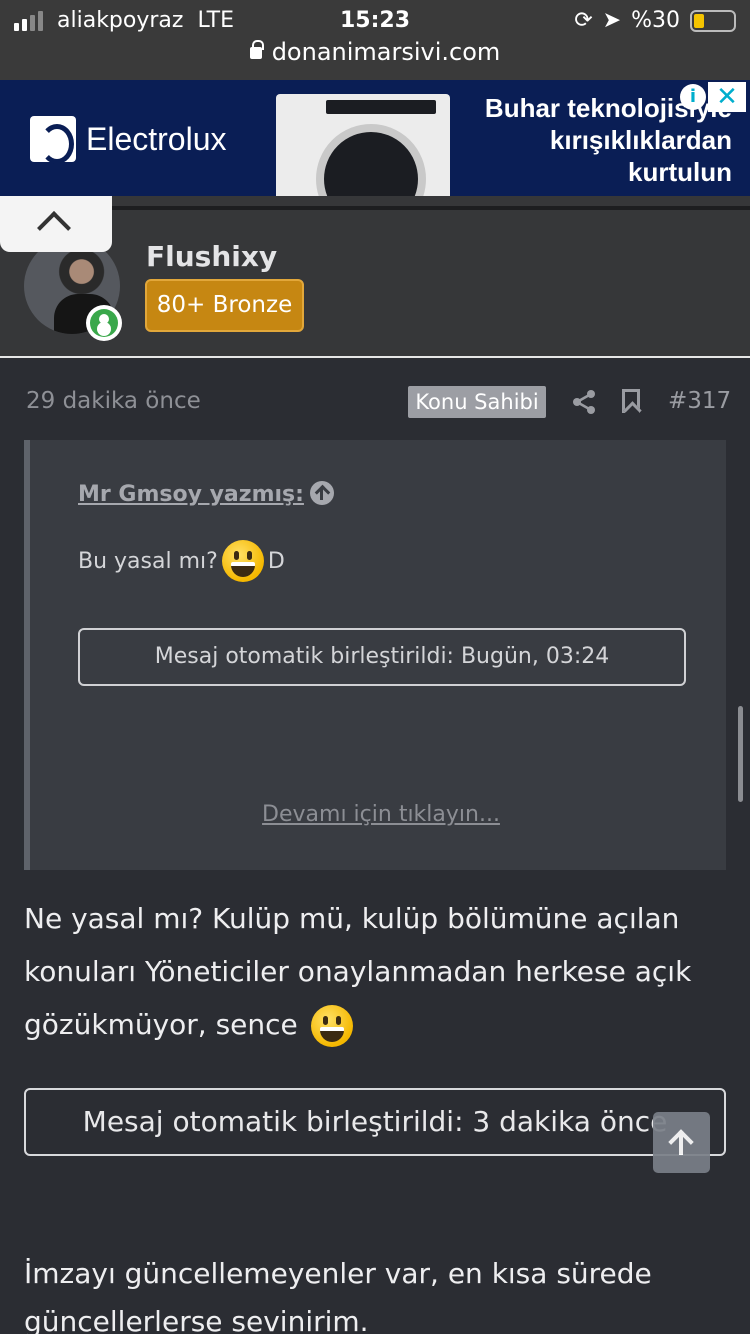 This screenshot has width=750, height=1334. I want to click on ad-close-icon: ✕, so click(727, 97).